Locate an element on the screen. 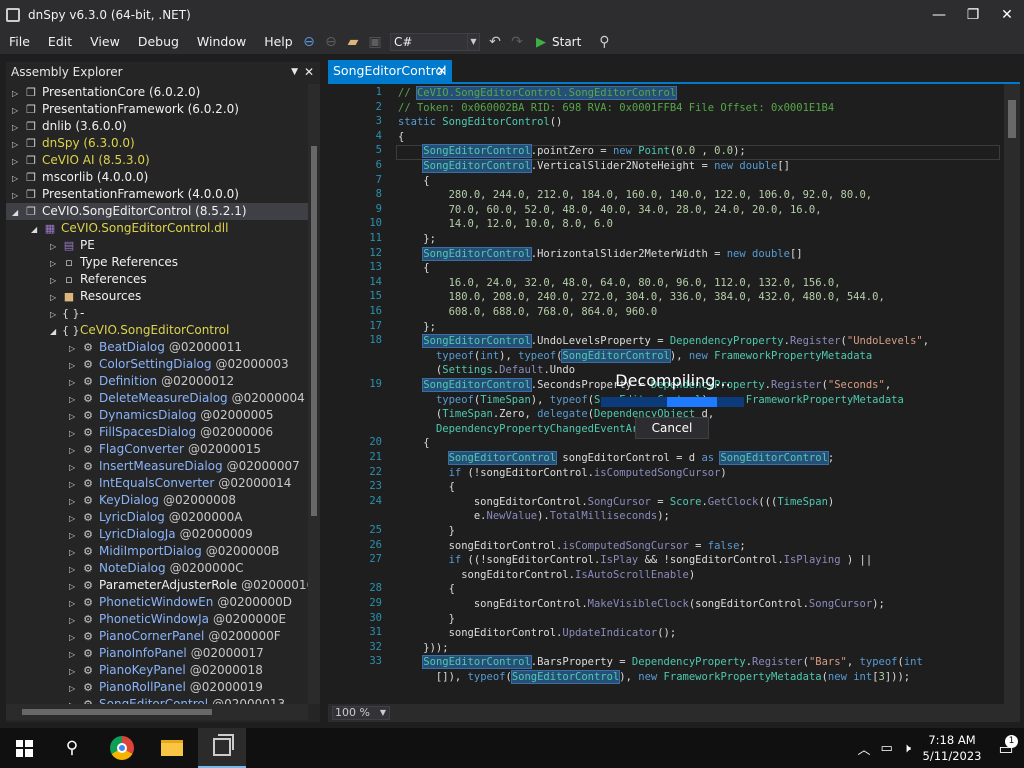 This screenshot has width=1024, height=768. editor-vertical-scrollbar is located at coordinates (1012, 394).